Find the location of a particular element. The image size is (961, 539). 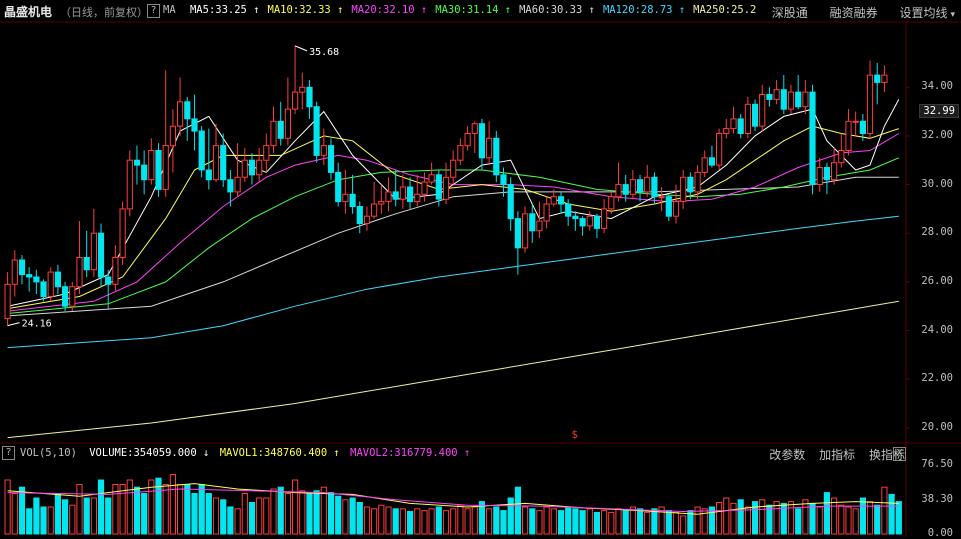

volume-menu: 改参数 加指标 换指标 is located at coordinates (832, 454).